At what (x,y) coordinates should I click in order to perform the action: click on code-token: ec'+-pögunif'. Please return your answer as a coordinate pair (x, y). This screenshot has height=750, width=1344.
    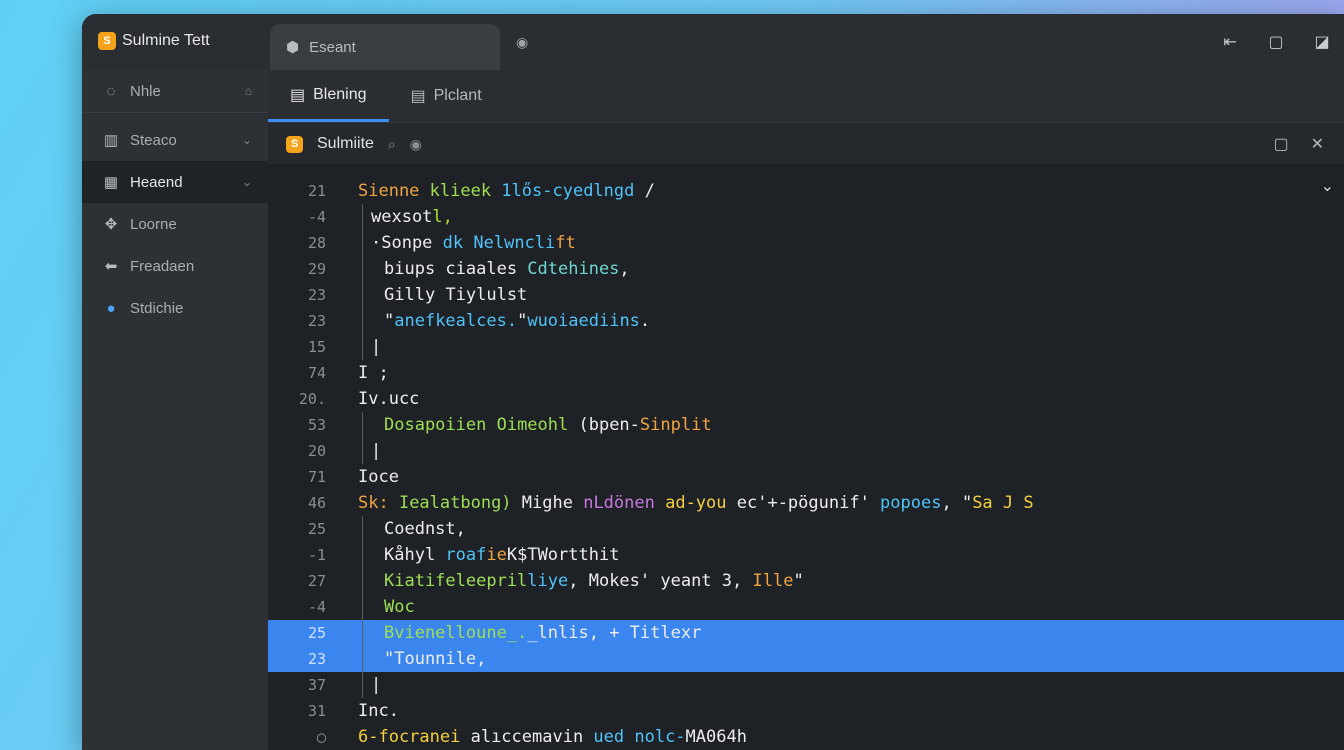
    Looking at the image, I should click on (808, 503).